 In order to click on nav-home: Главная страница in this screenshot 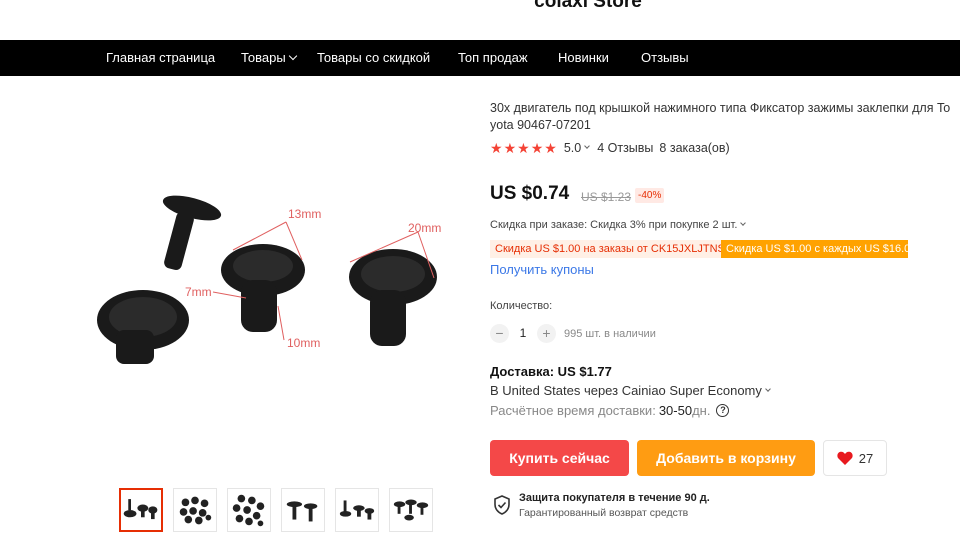, I will do `click(160, 58)`.